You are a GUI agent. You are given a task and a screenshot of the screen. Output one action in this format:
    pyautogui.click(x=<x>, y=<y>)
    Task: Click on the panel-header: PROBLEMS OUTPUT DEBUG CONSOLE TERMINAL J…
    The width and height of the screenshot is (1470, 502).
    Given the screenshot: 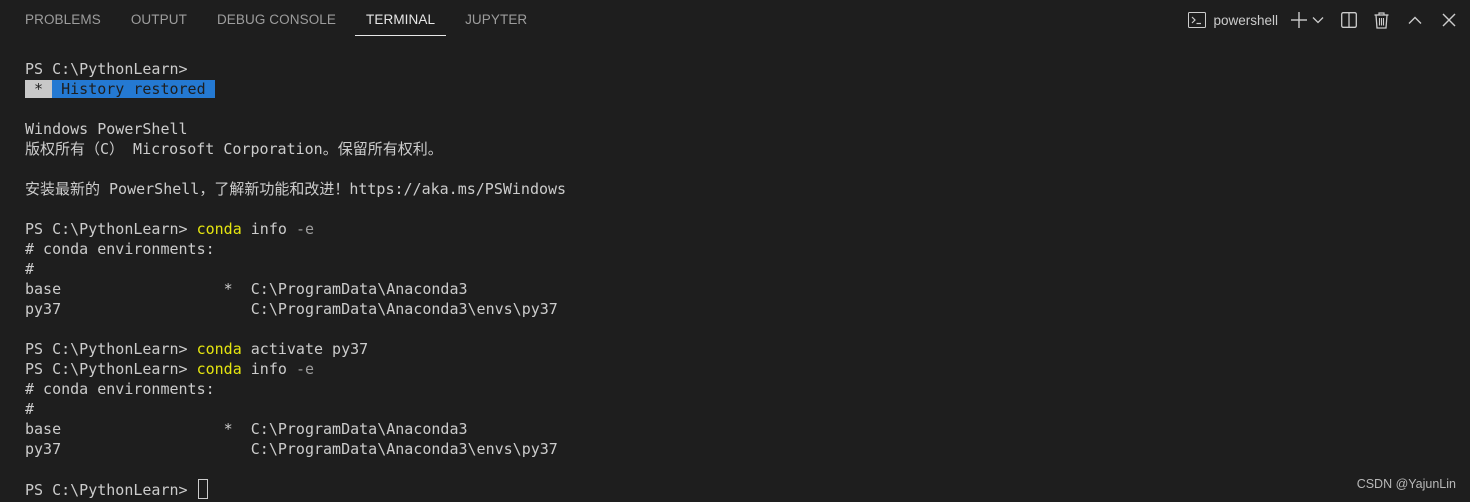 What is the action you would take?
    pyautogui.click(x=735, y=20)
    